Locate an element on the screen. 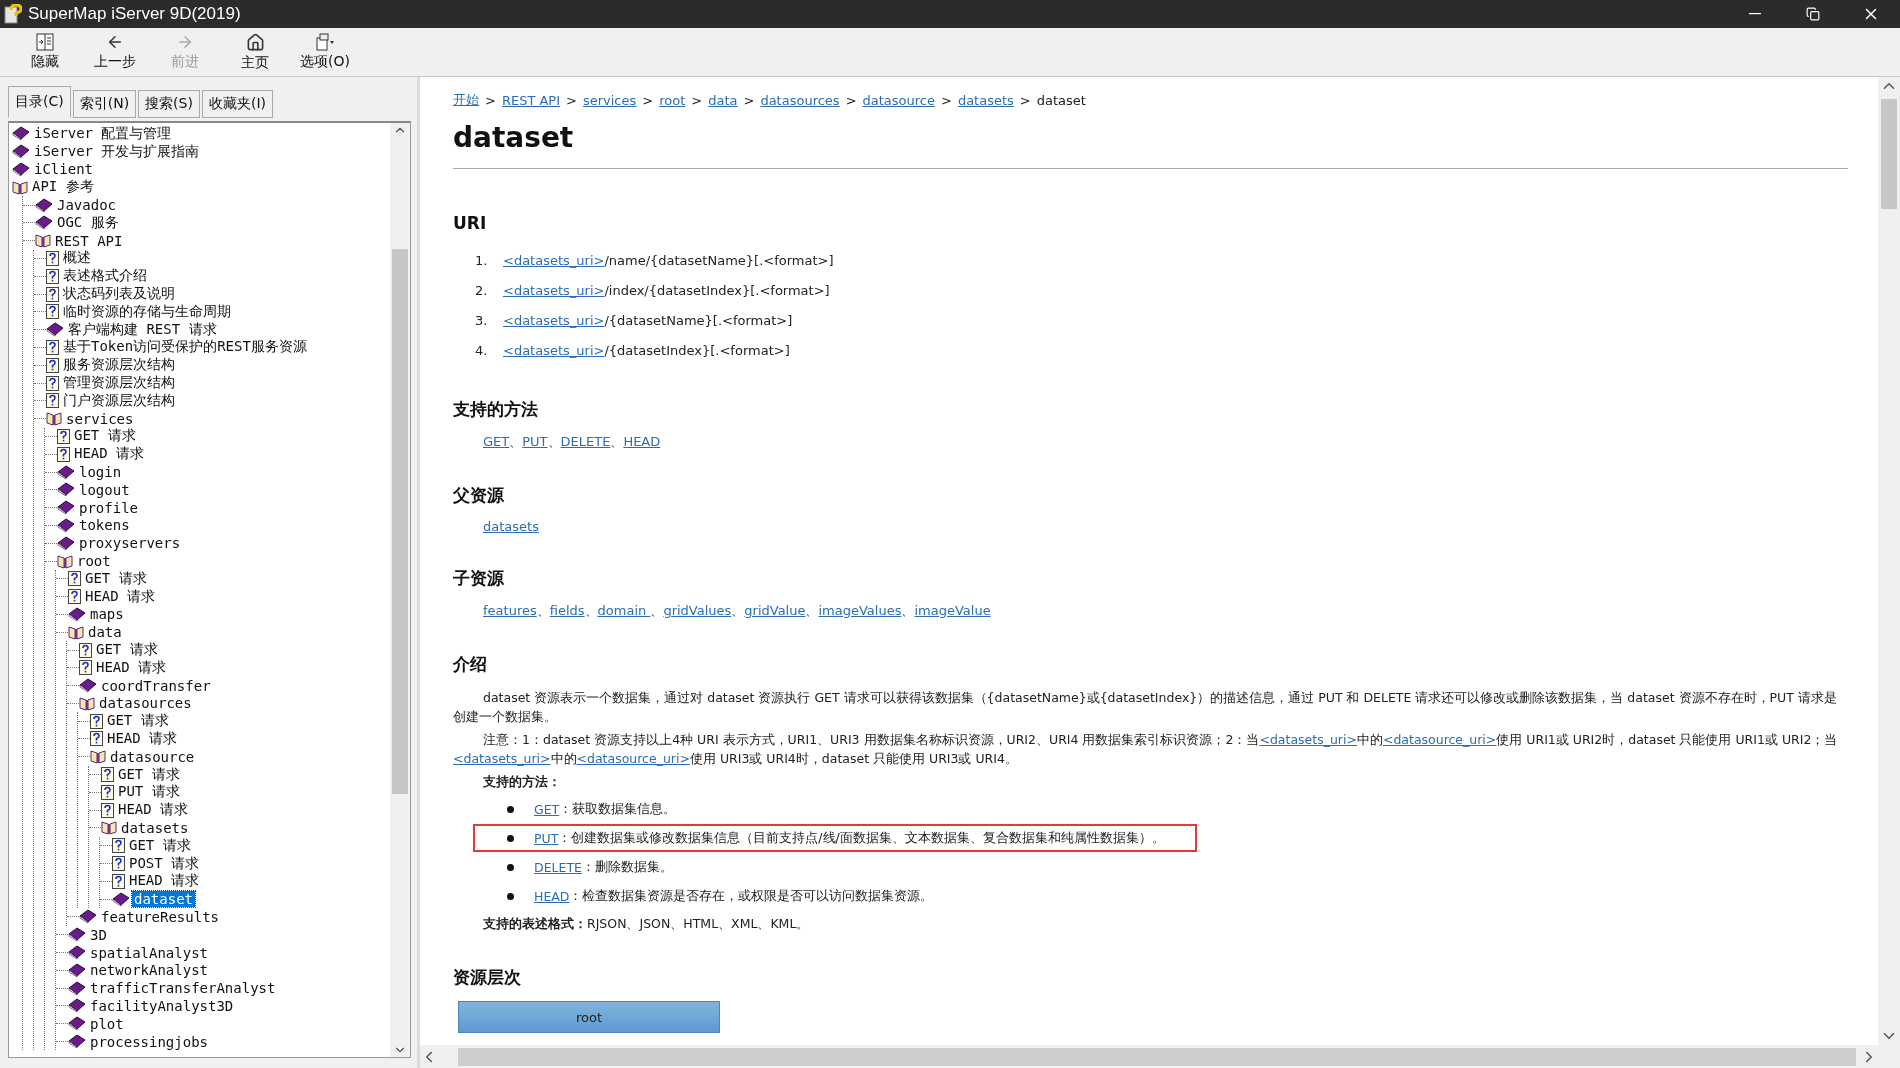  toolbar-button: 选项(O) is located at coordinates (325, 52).